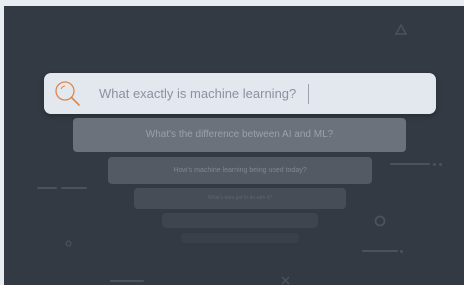 This screenshot has width=464, height=285. What do you see at coordinates (240, 198) in the screenshot?
I see `suggestion-item: What's data got to do with it?` at bounding box center [240, 198].